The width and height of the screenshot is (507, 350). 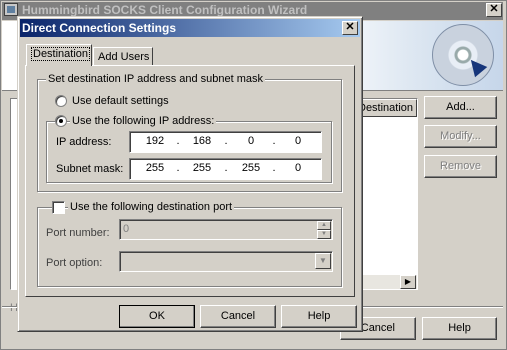 I want to click on radio-use-following-ip-label: Use the following IP address:, so click(x=143, y=121).